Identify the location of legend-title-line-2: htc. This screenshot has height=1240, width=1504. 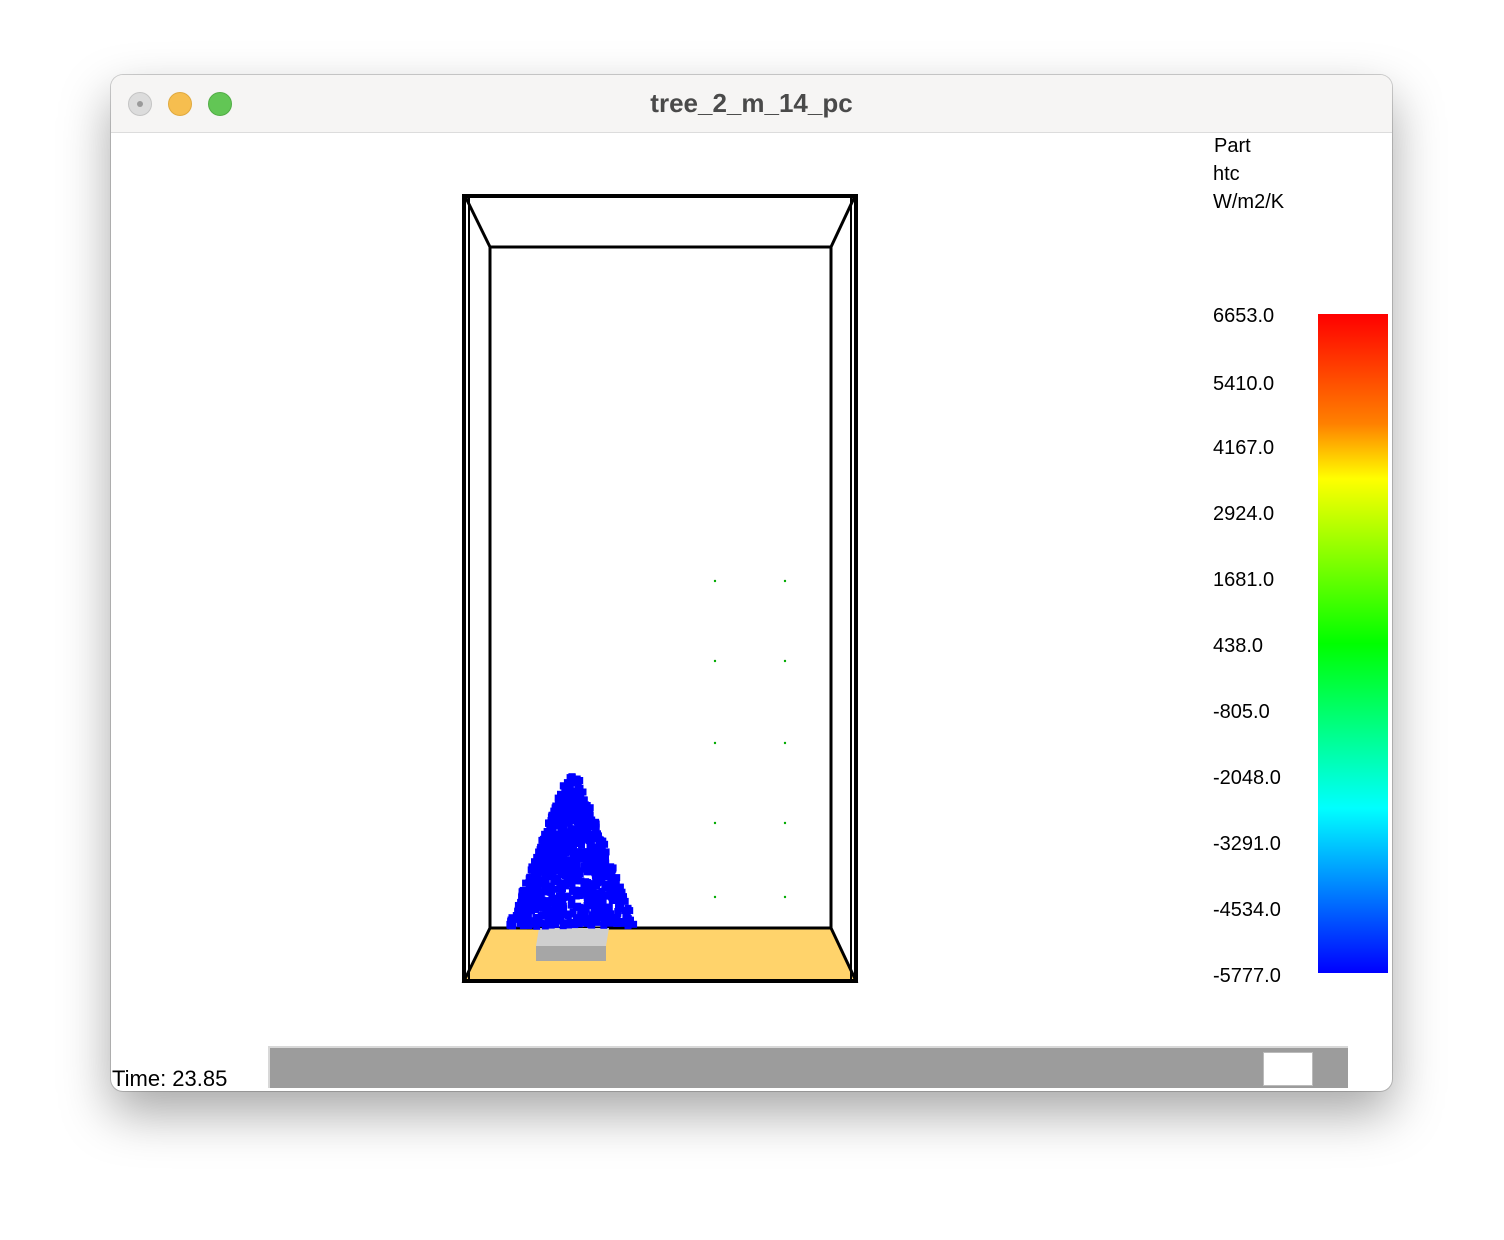
(1226, 174).